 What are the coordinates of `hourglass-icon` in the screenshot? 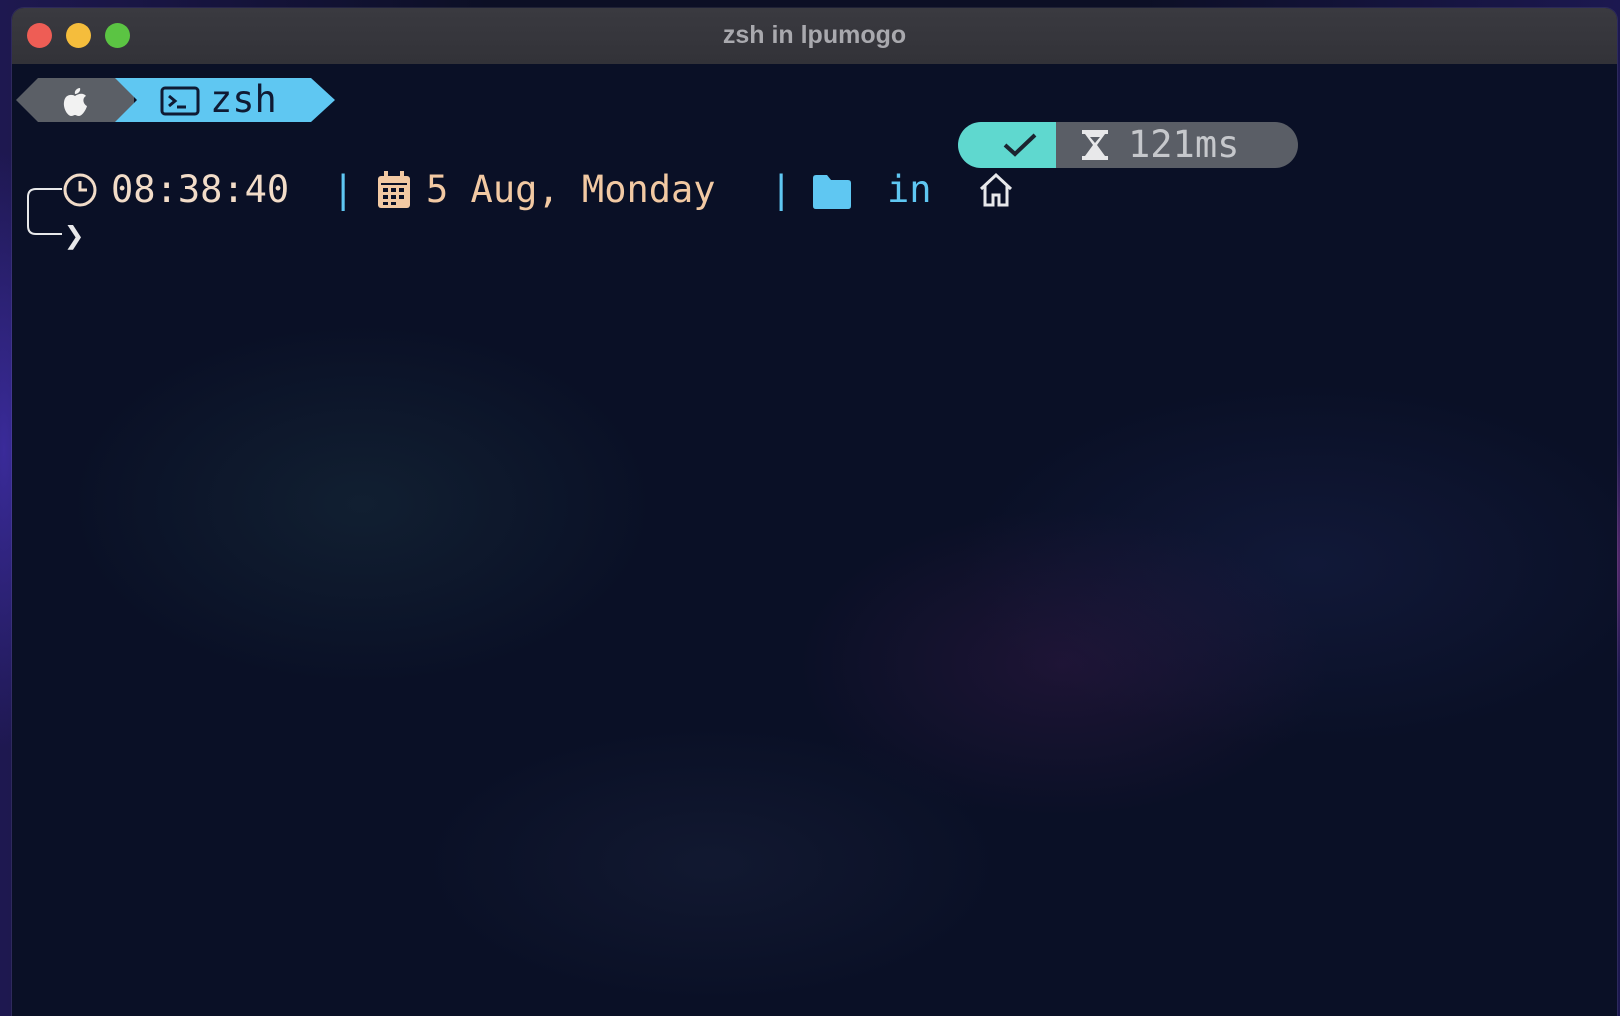 It's located at (1095, 145).